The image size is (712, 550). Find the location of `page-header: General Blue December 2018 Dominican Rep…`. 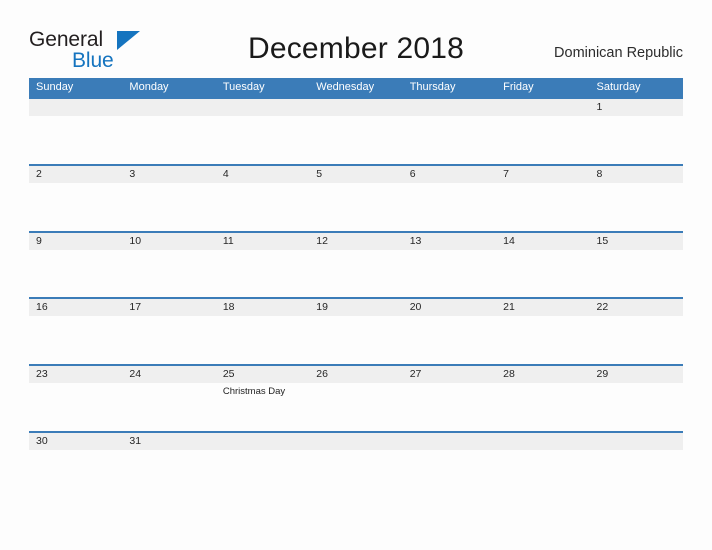

page-header: General Blue December 2018 Dominican Rep… is located at coordinates (356, 38).